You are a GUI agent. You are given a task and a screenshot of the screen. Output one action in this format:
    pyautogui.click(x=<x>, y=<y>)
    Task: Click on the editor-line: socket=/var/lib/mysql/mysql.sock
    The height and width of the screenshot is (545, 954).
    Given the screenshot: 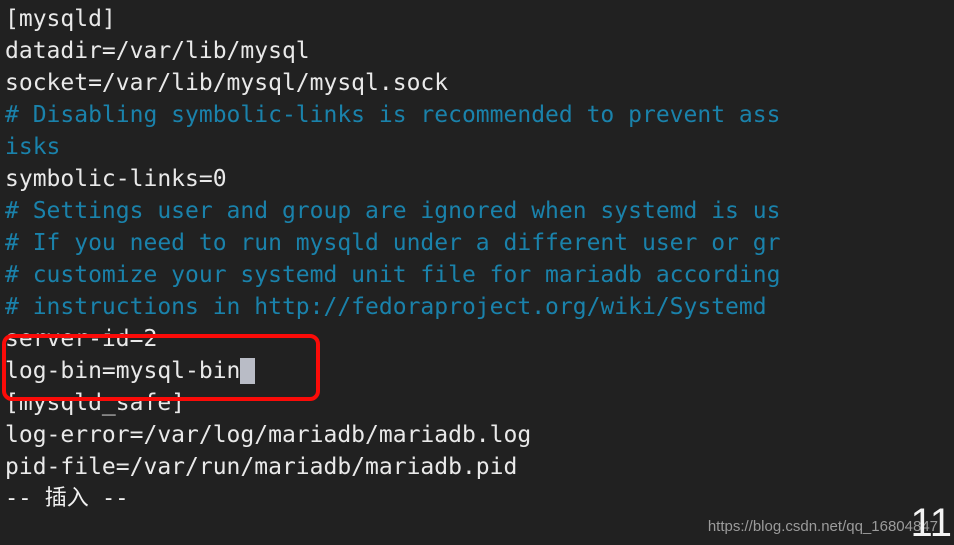 What is the action you would take?
    pyautogui.click(x=227, y=83)
    